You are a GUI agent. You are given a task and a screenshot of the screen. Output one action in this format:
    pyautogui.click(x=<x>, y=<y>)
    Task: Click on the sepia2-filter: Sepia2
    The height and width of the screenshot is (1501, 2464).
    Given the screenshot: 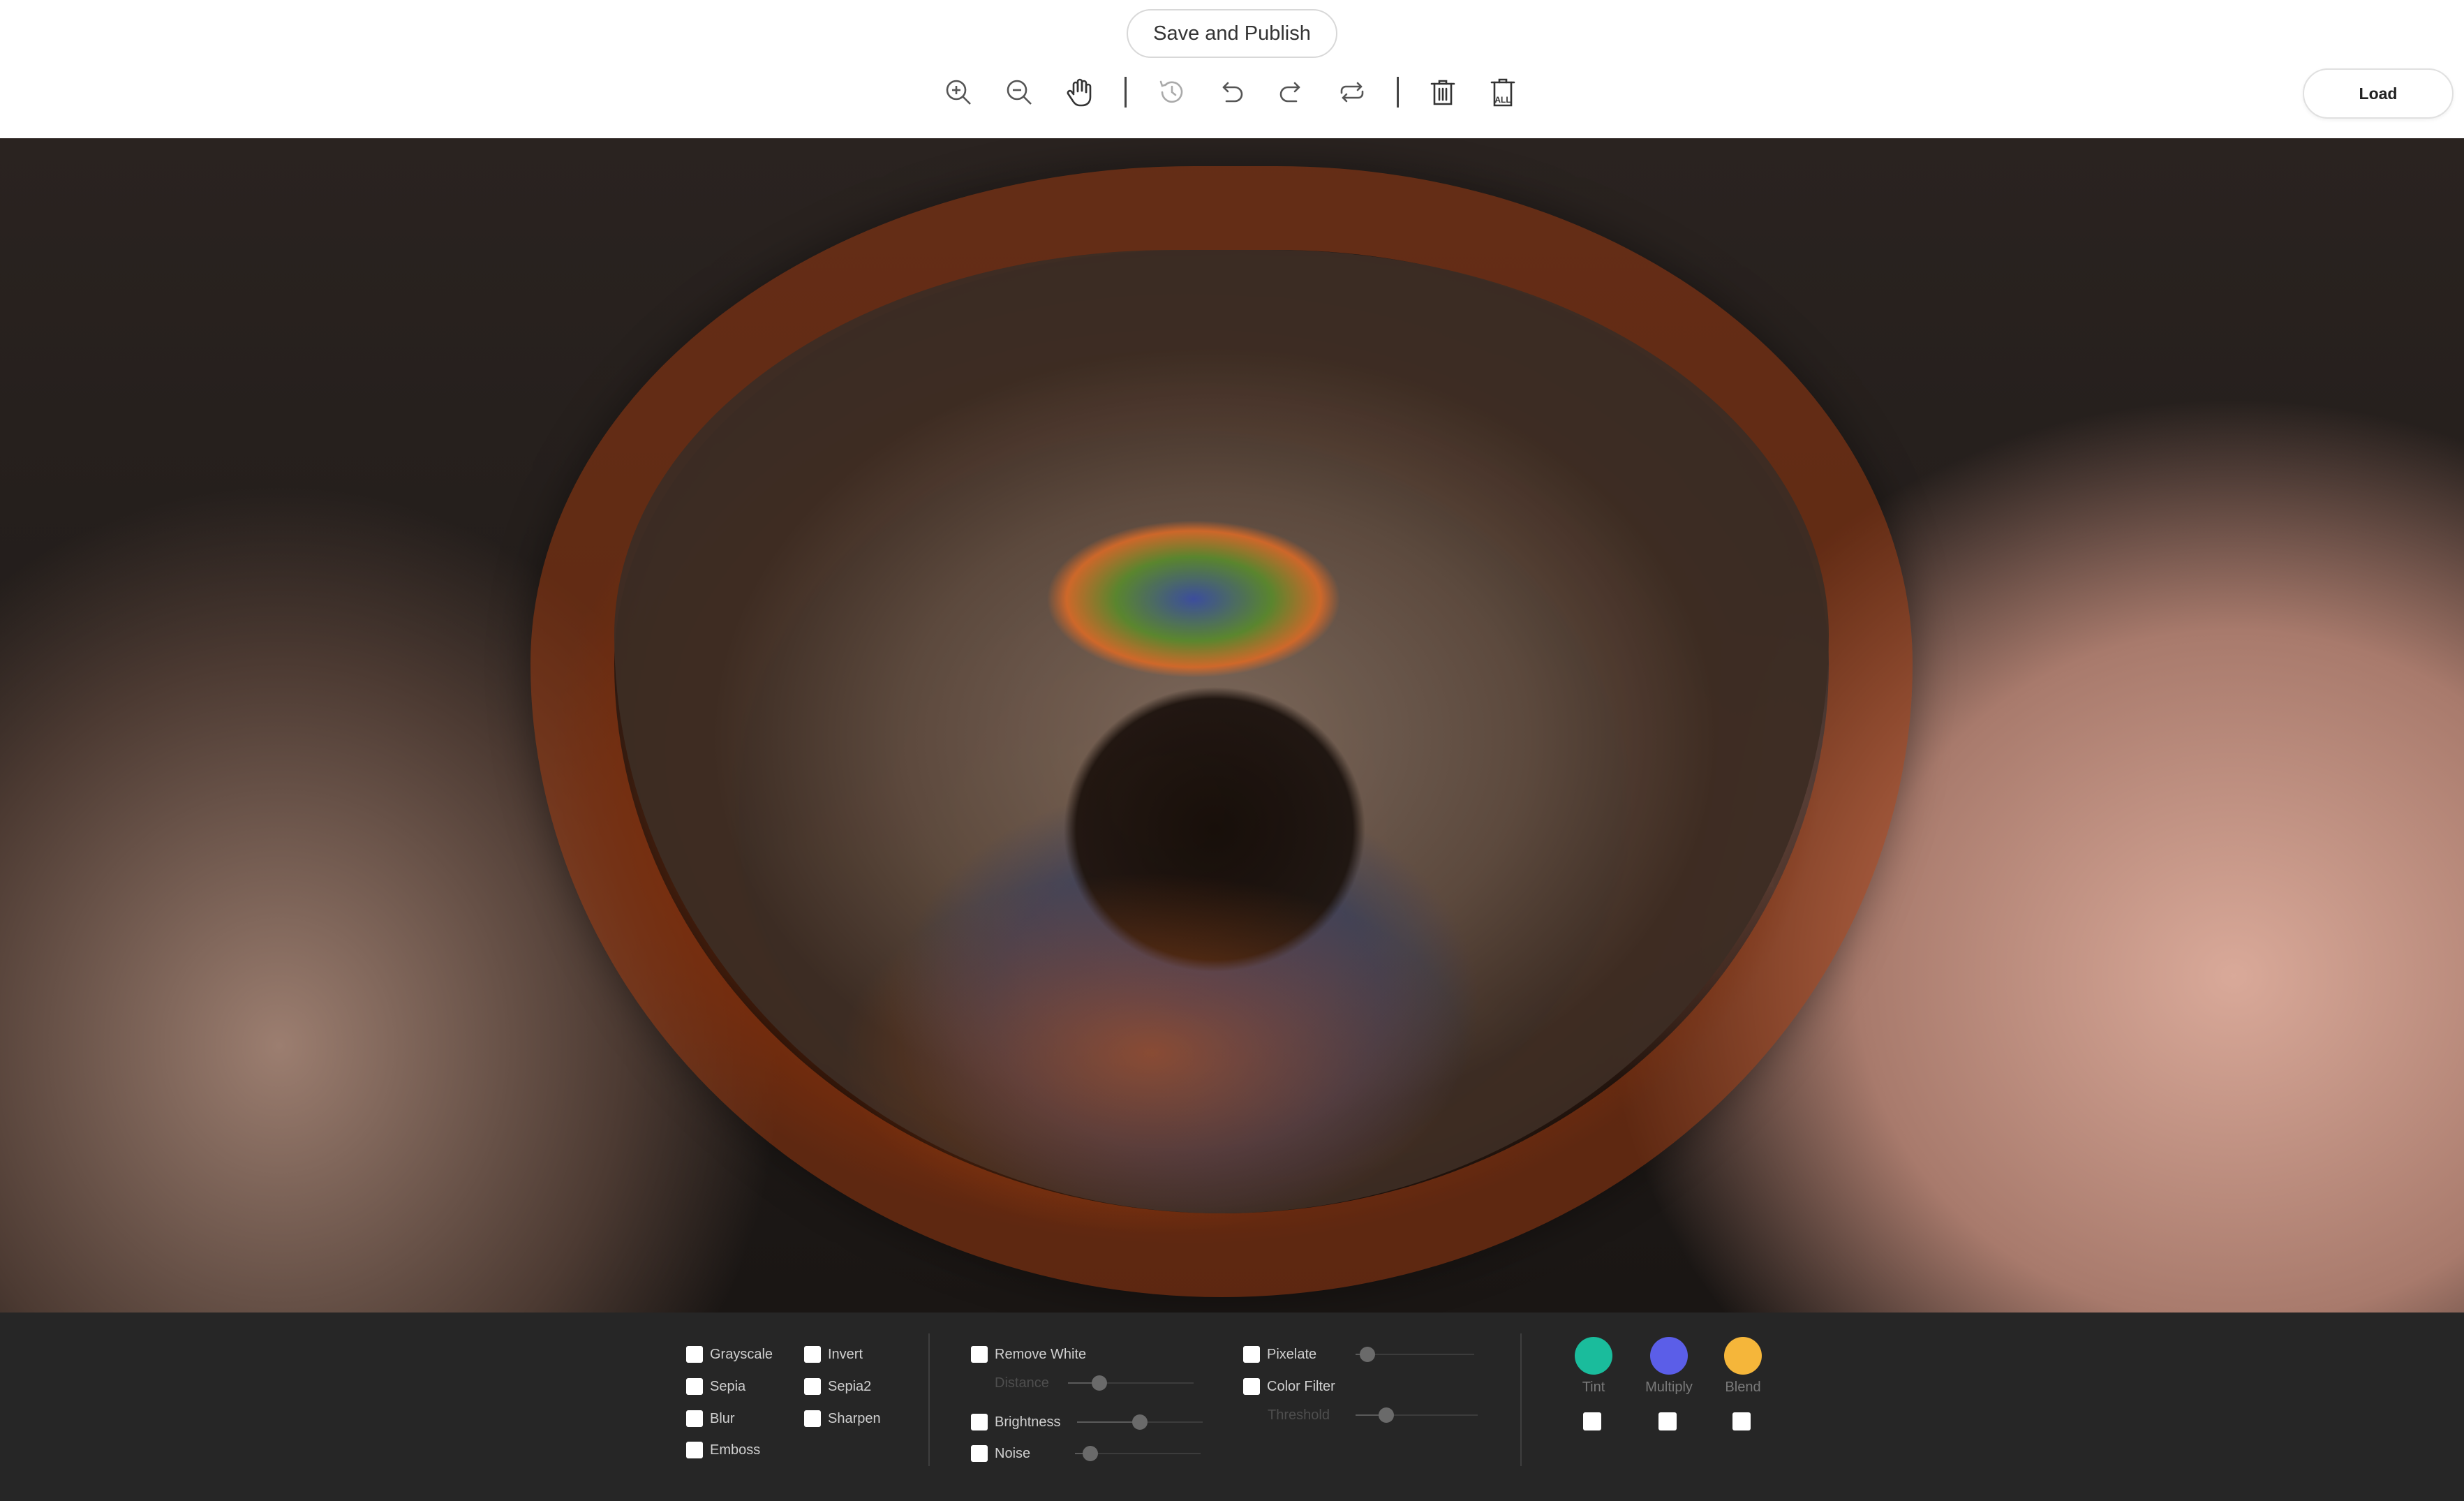 What is the action you would take?
    pyautogui.click(x=837, y=1386)
    